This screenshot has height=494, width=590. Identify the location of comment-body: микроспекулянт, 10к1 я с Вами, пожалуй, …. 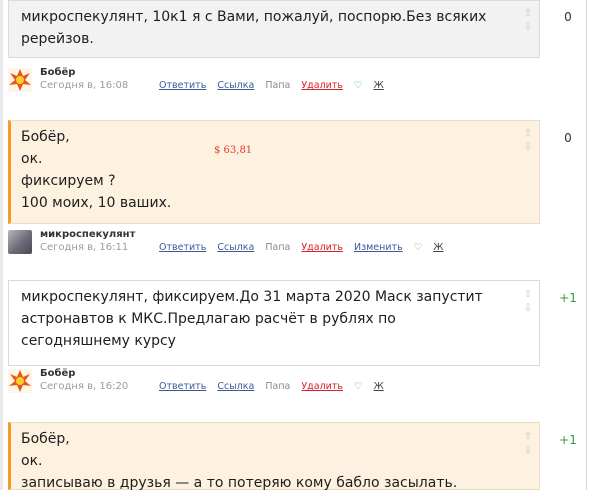
(274, 29).